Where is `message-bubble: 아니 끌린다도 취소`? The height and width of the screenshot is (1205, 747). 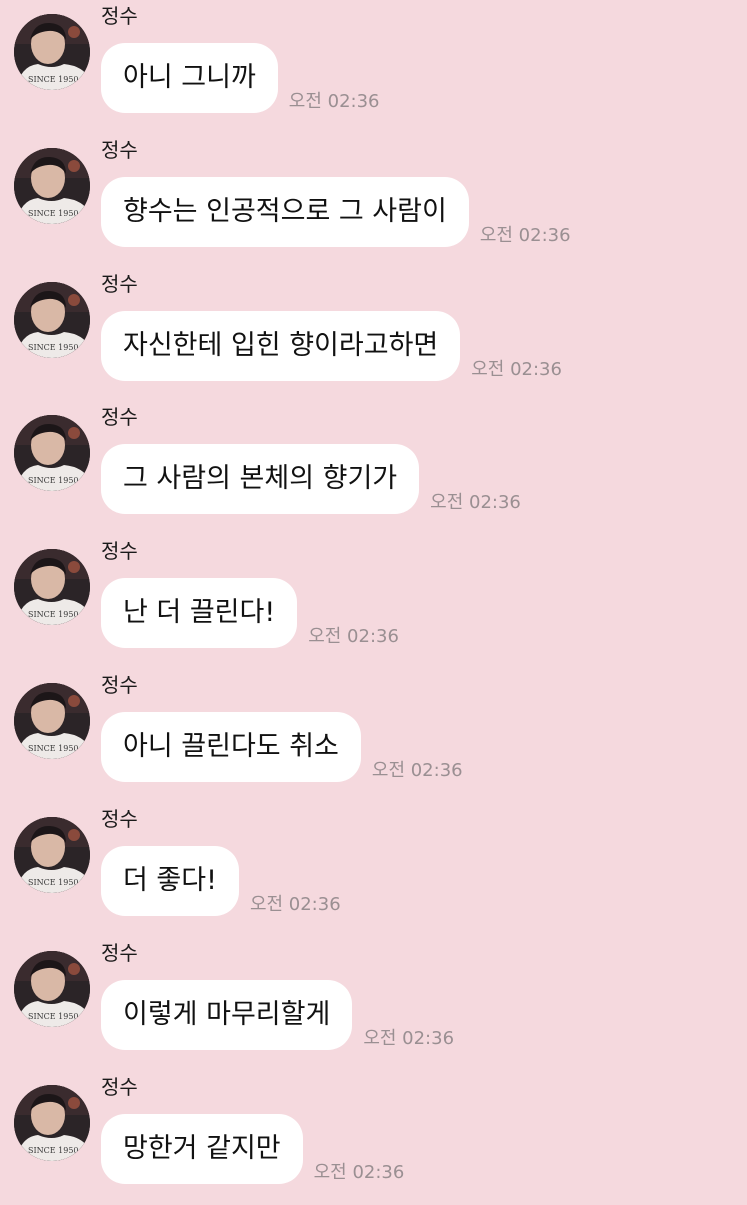 message-bubble: 아니 끌린다도 취소 is located at coordinates (231, 747).